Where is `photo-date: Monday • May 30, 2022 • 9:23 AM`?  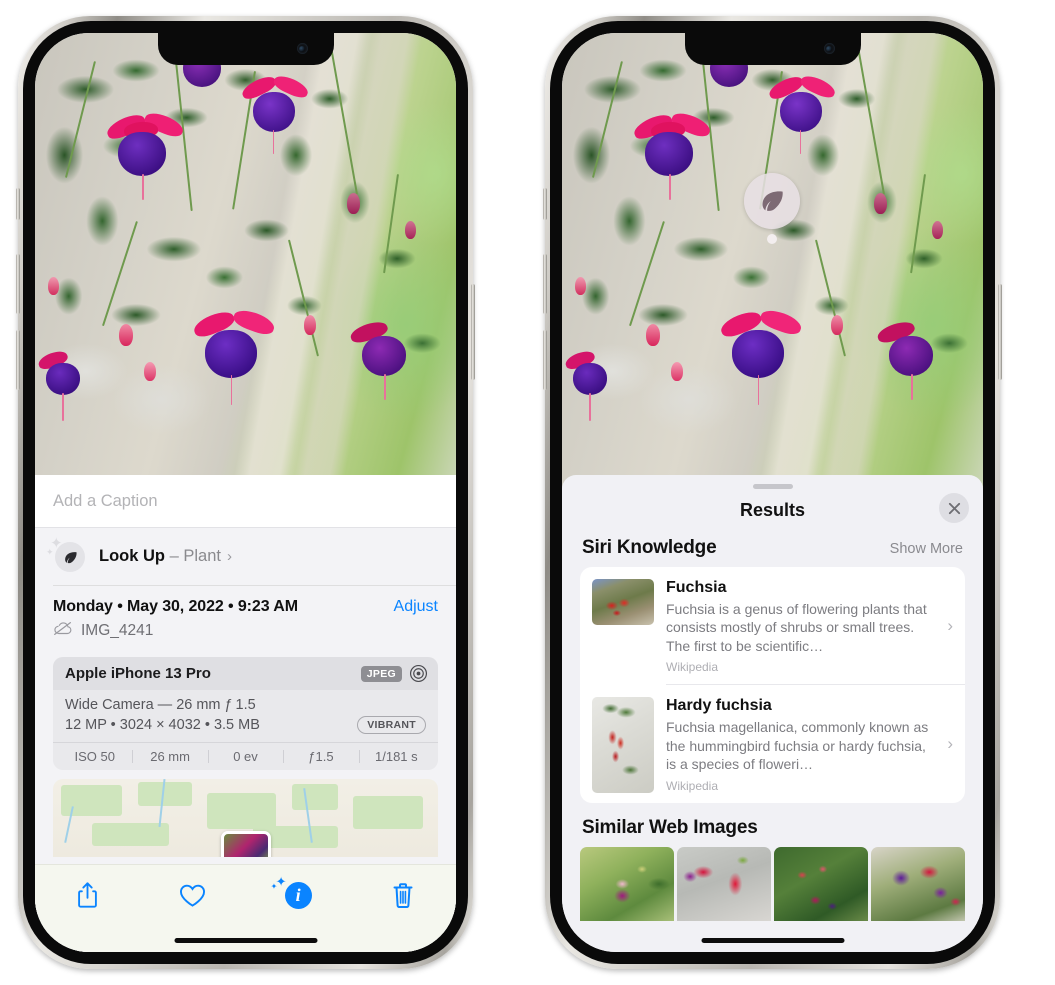
photo-date: Monday • May 30, 2022 • 9:23 AM is located at coordinates (175, 606).